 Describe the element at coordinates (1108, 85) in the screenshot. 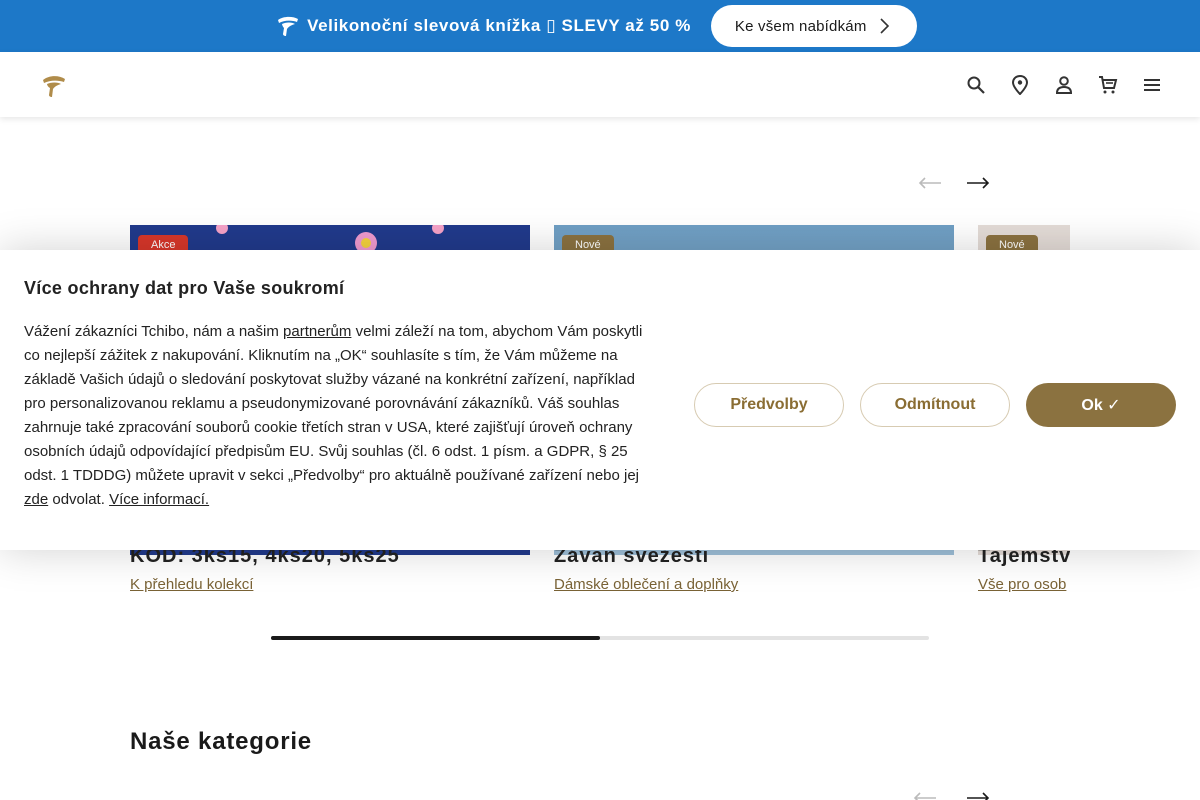

I see `cart-icon` at that location.